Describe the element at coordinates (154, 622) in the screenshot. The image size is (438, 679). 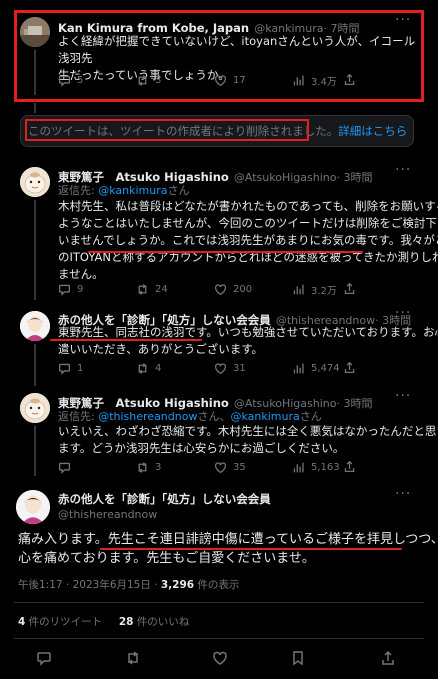
I see `like-stat: 28 件のいいね` at that location.